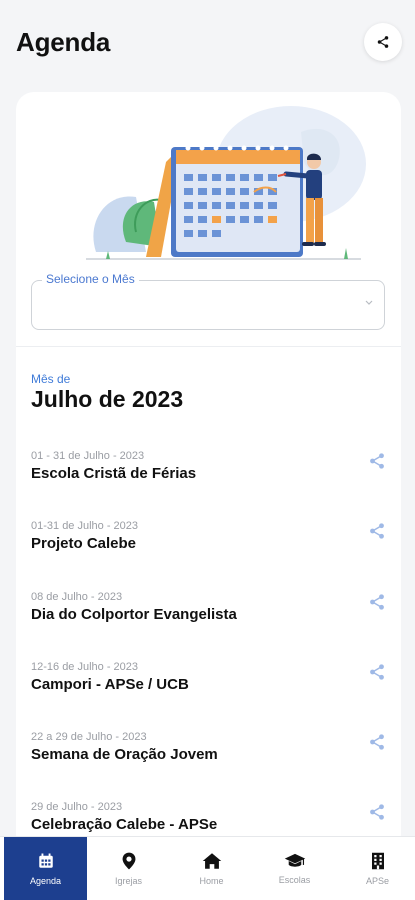 The image size is (415, 900). Describe the element at coordinates (208, 301) in the screenshot. I see `month-select: Selecione o Mês` at that location.